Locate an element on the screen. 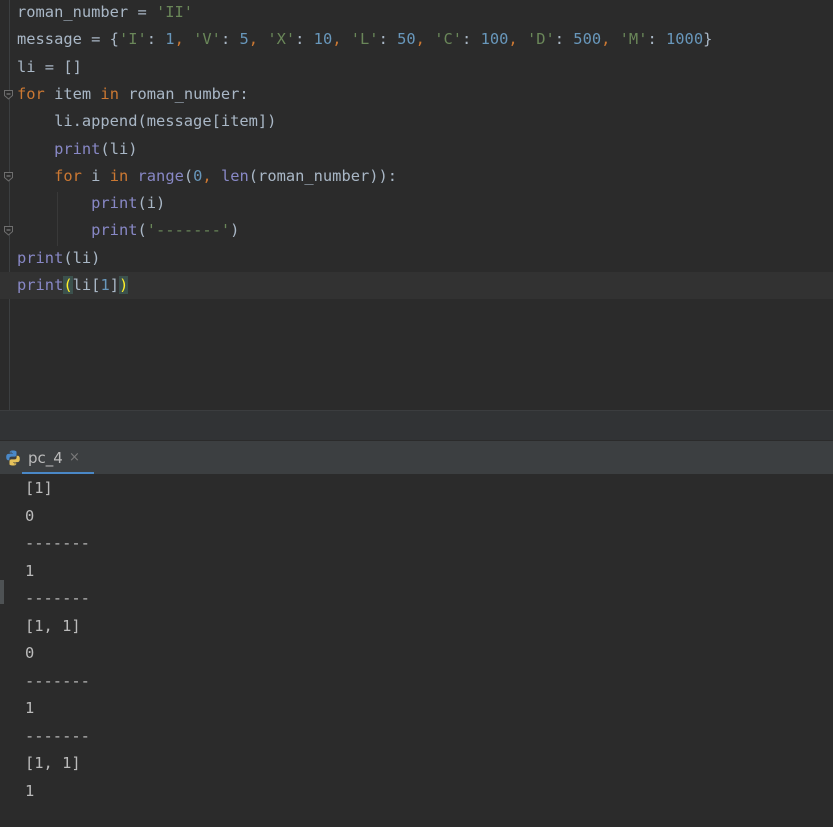  code-token: (i) is located at coordinates (151, 203).